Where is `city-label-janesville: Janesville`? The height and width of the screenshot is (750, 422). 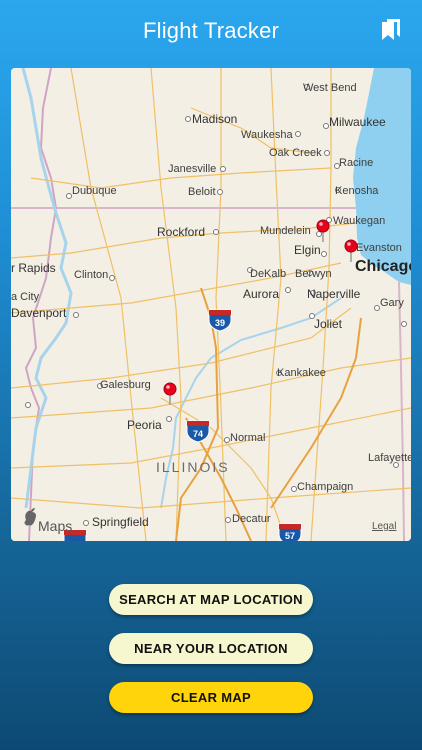
city-label-janesville: Janesville is located at coordinates (192, 169).